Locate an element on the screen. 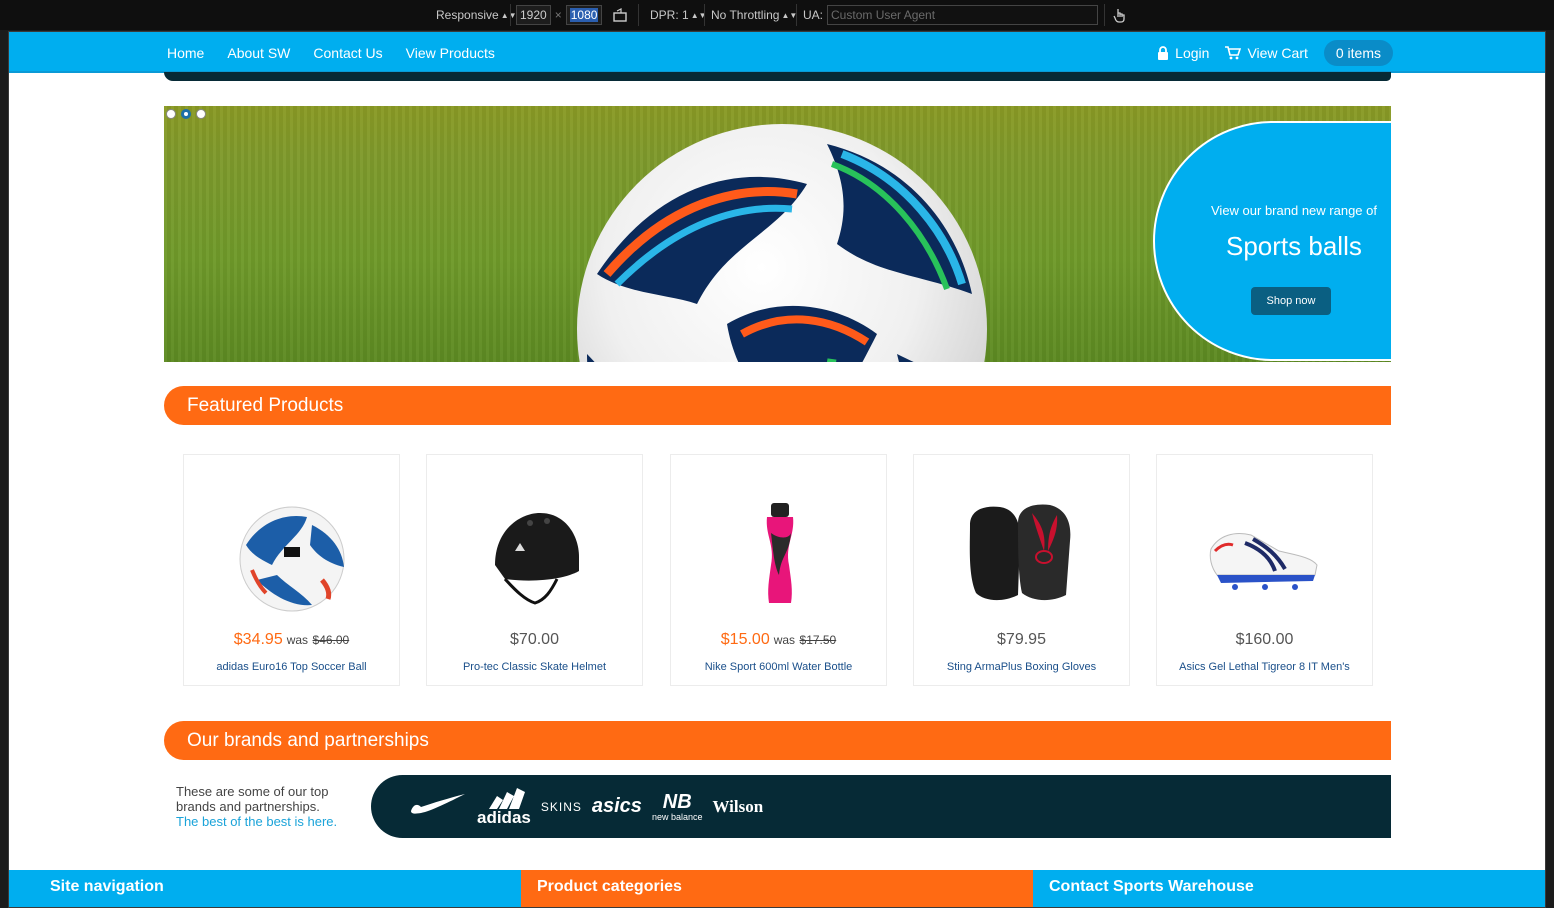 The width and height of the screenshot is (1554, 908). product-name-link: Sting ArmaPlus Boxing Gloves is located at coordinates (1021, 667).